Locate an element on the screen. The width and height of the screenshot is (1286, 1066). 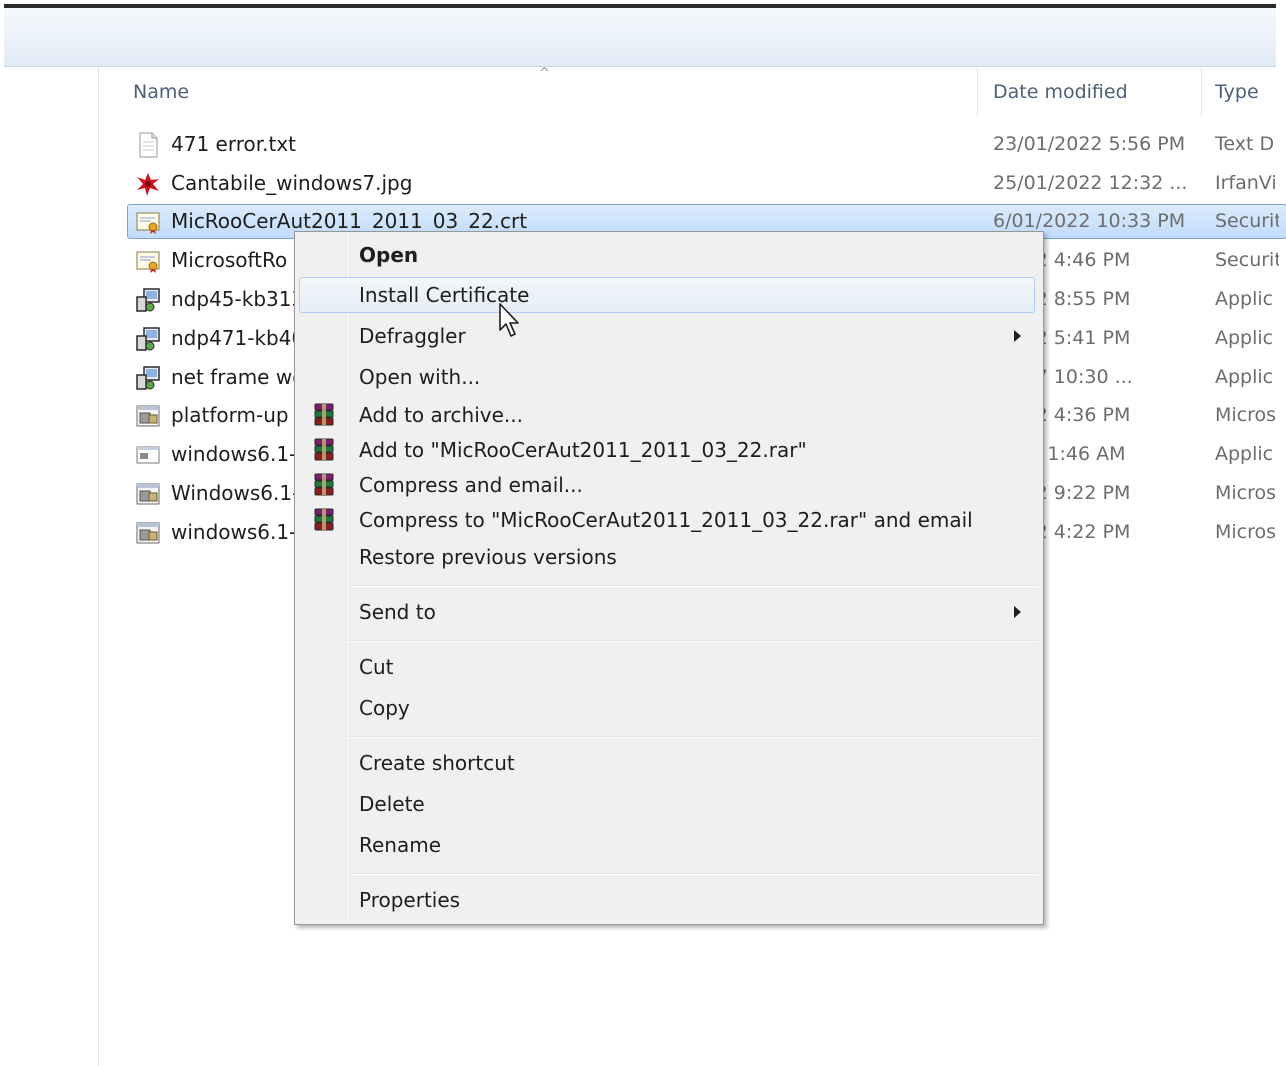
file-name: 471 error.txt is located at coordinates (233, 144).